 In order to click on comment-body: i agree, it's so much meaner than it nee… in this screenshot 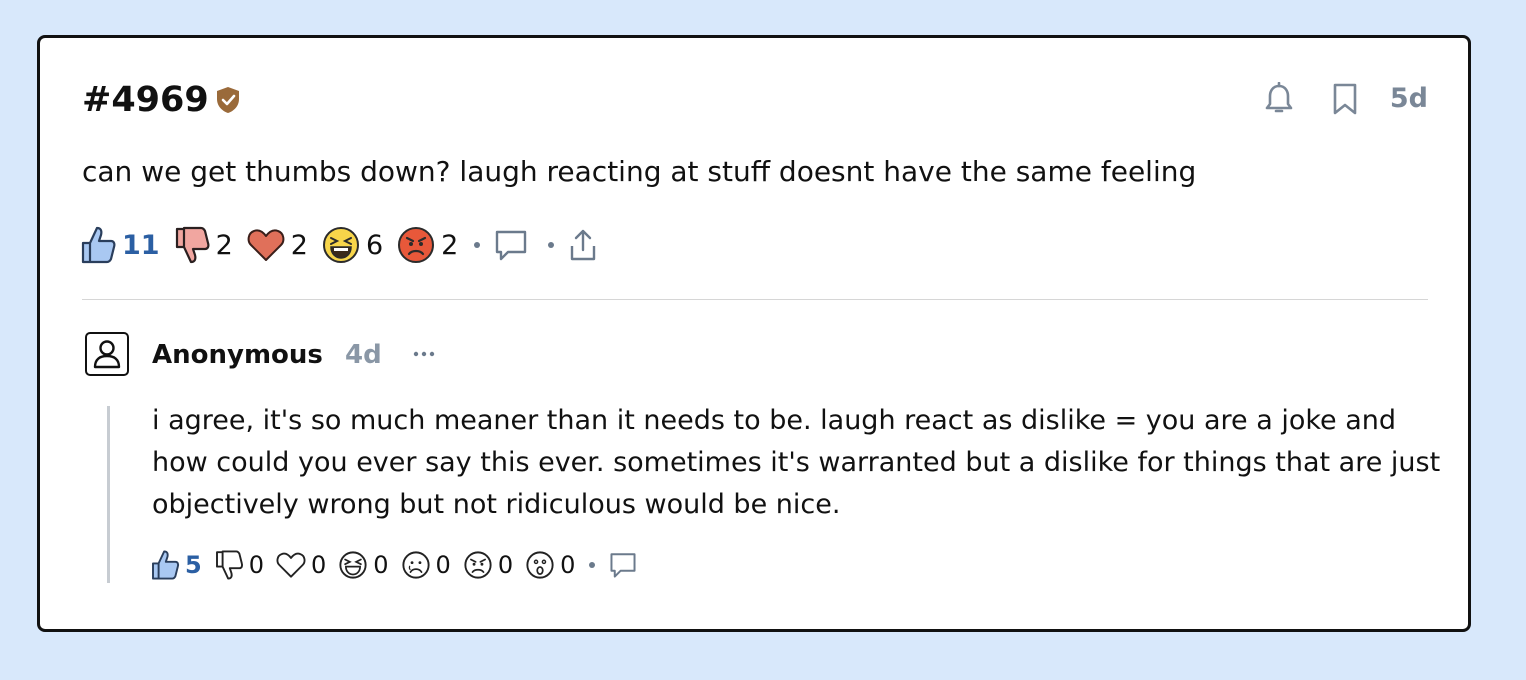, I will do `click(796, 462)`.